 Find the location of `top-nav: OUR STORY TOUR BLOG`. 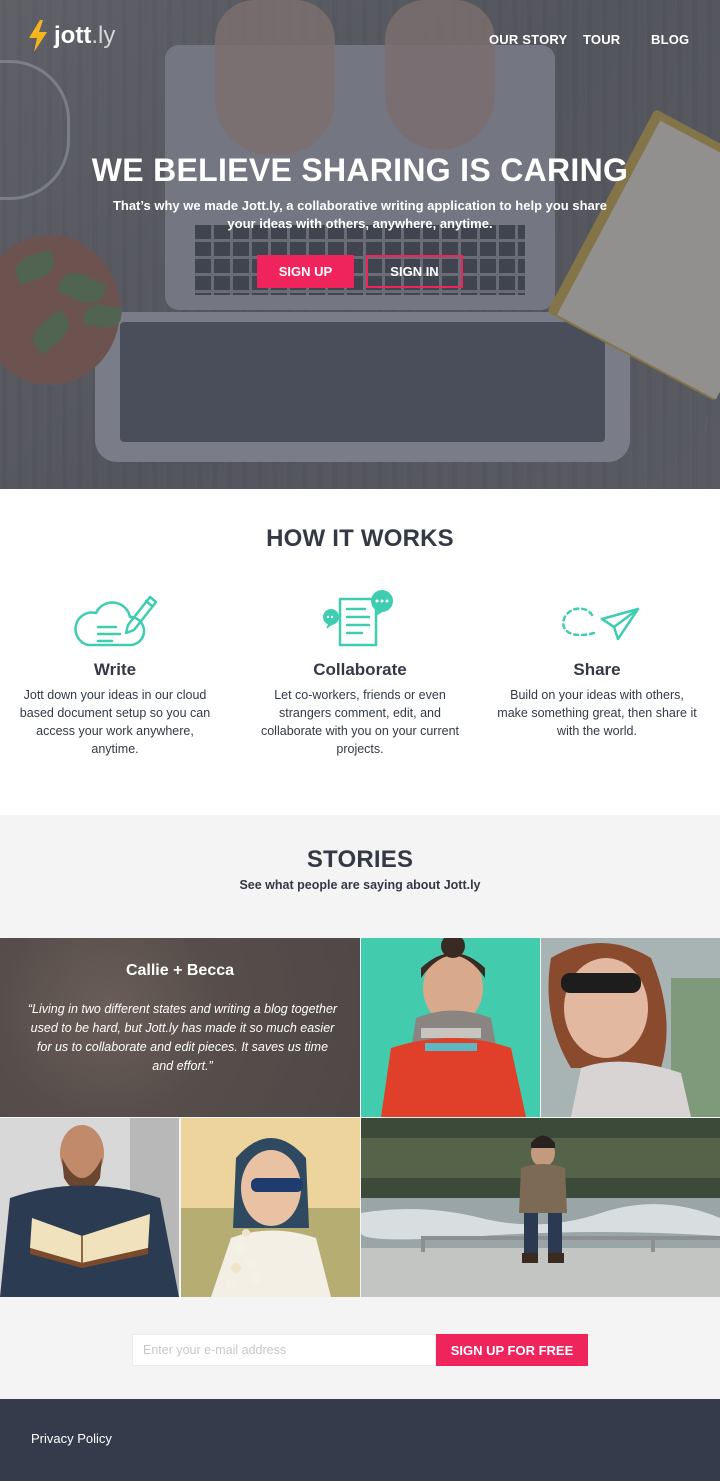

top-nav: OUR STORY TOUR BLOG is located at coordinates (360, 41).